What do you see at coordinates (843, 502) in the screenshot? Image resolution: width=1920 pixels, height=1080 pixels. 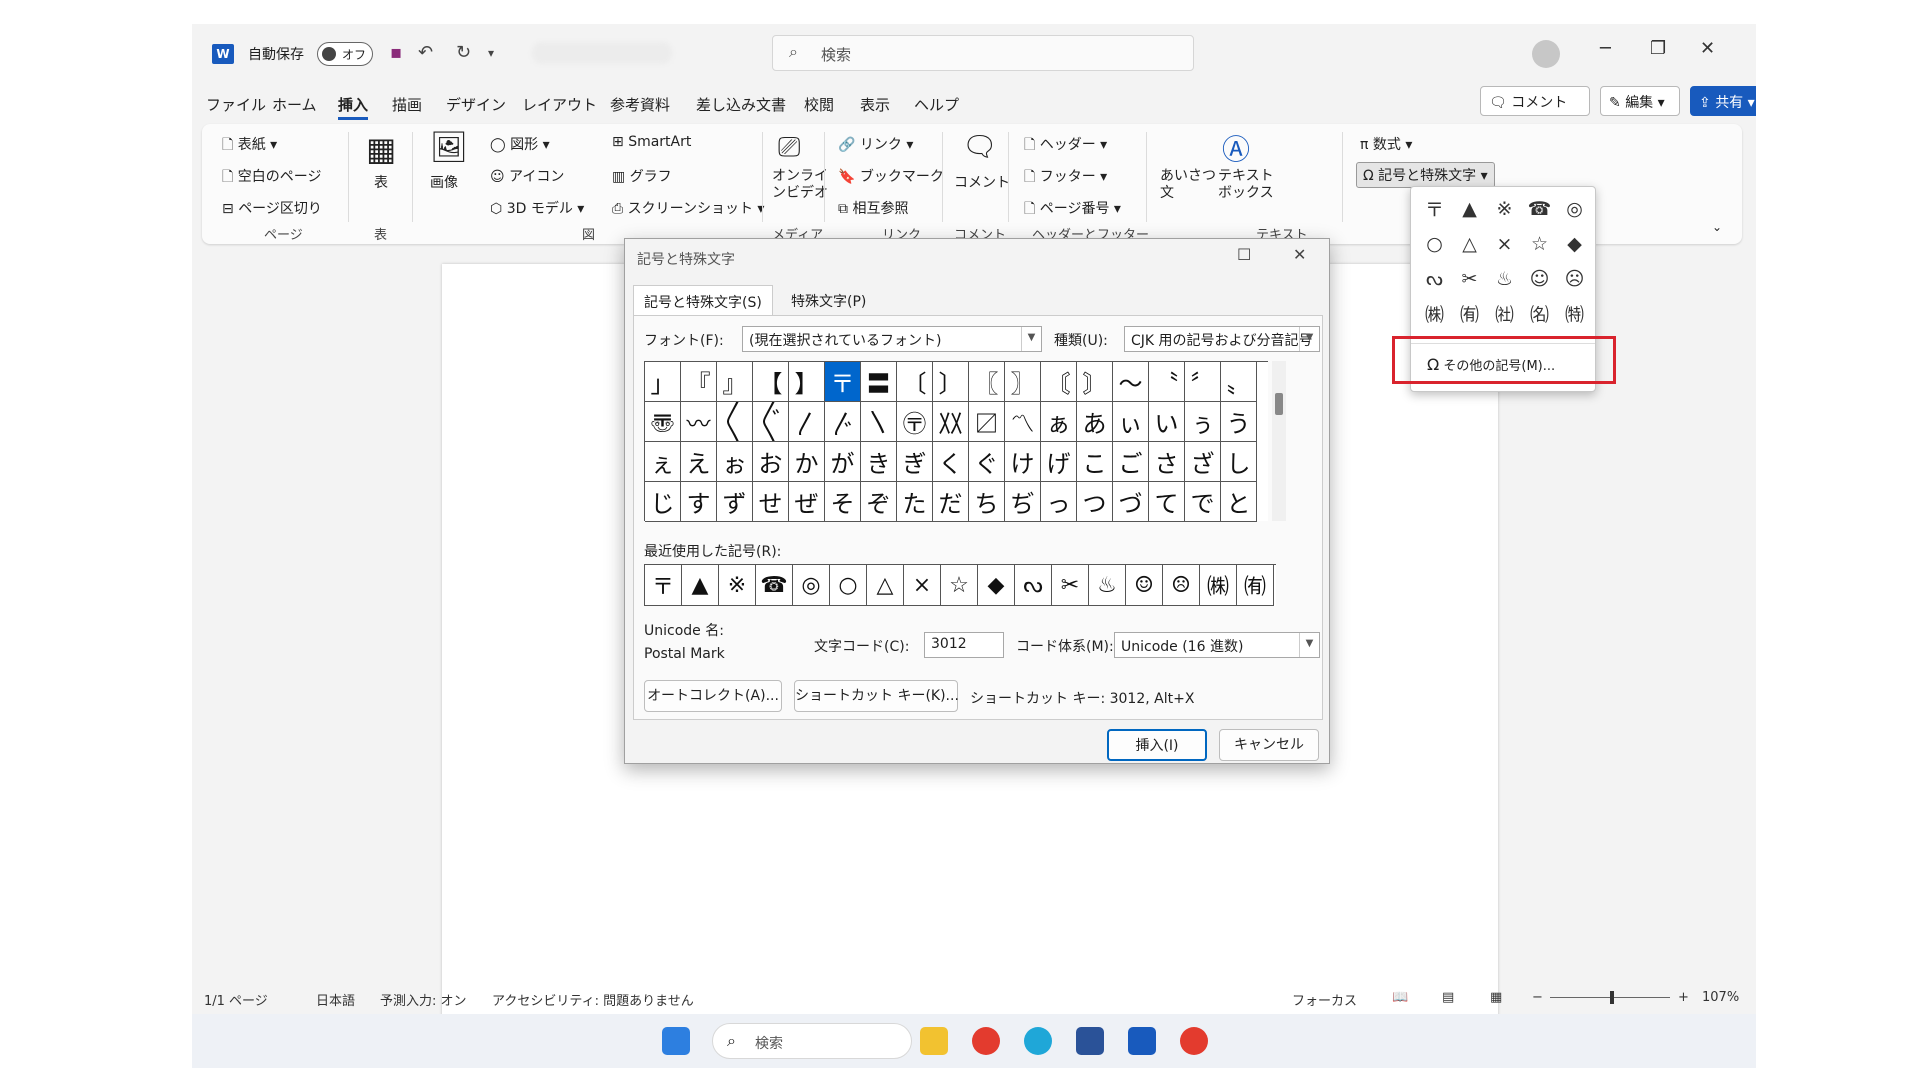 I see `character-cell: そ` at bounding box center [843, 502].